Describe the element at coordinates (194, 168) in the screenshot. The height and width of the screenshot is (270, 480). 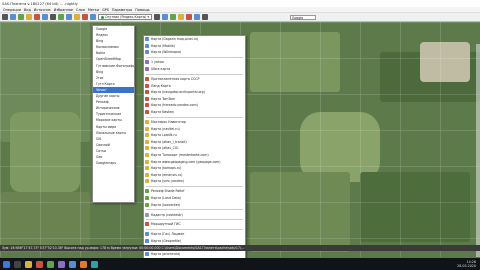
I see `map-item: Карта (komaps.ru)` at that location.